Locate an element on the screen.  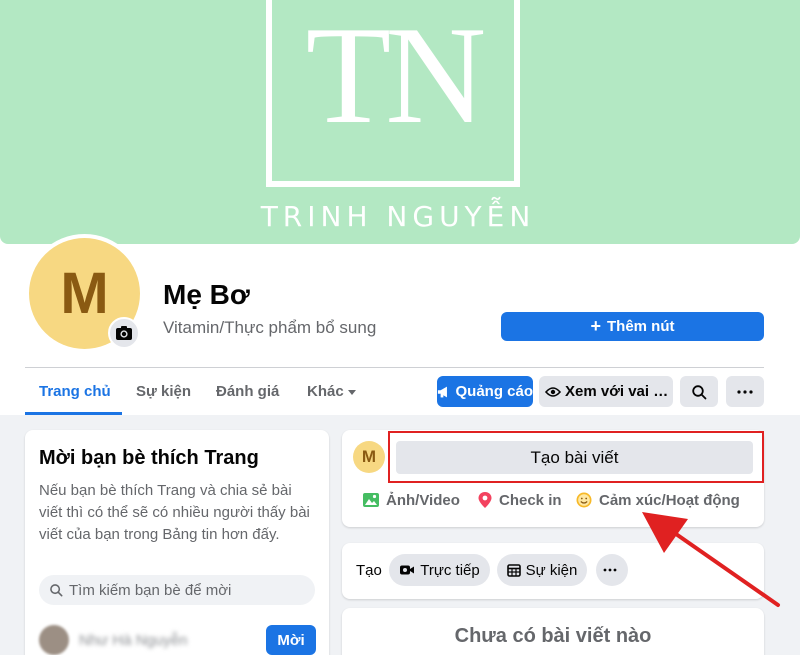
ads-label: Quảng cáo is located at coordinates (494, 391).